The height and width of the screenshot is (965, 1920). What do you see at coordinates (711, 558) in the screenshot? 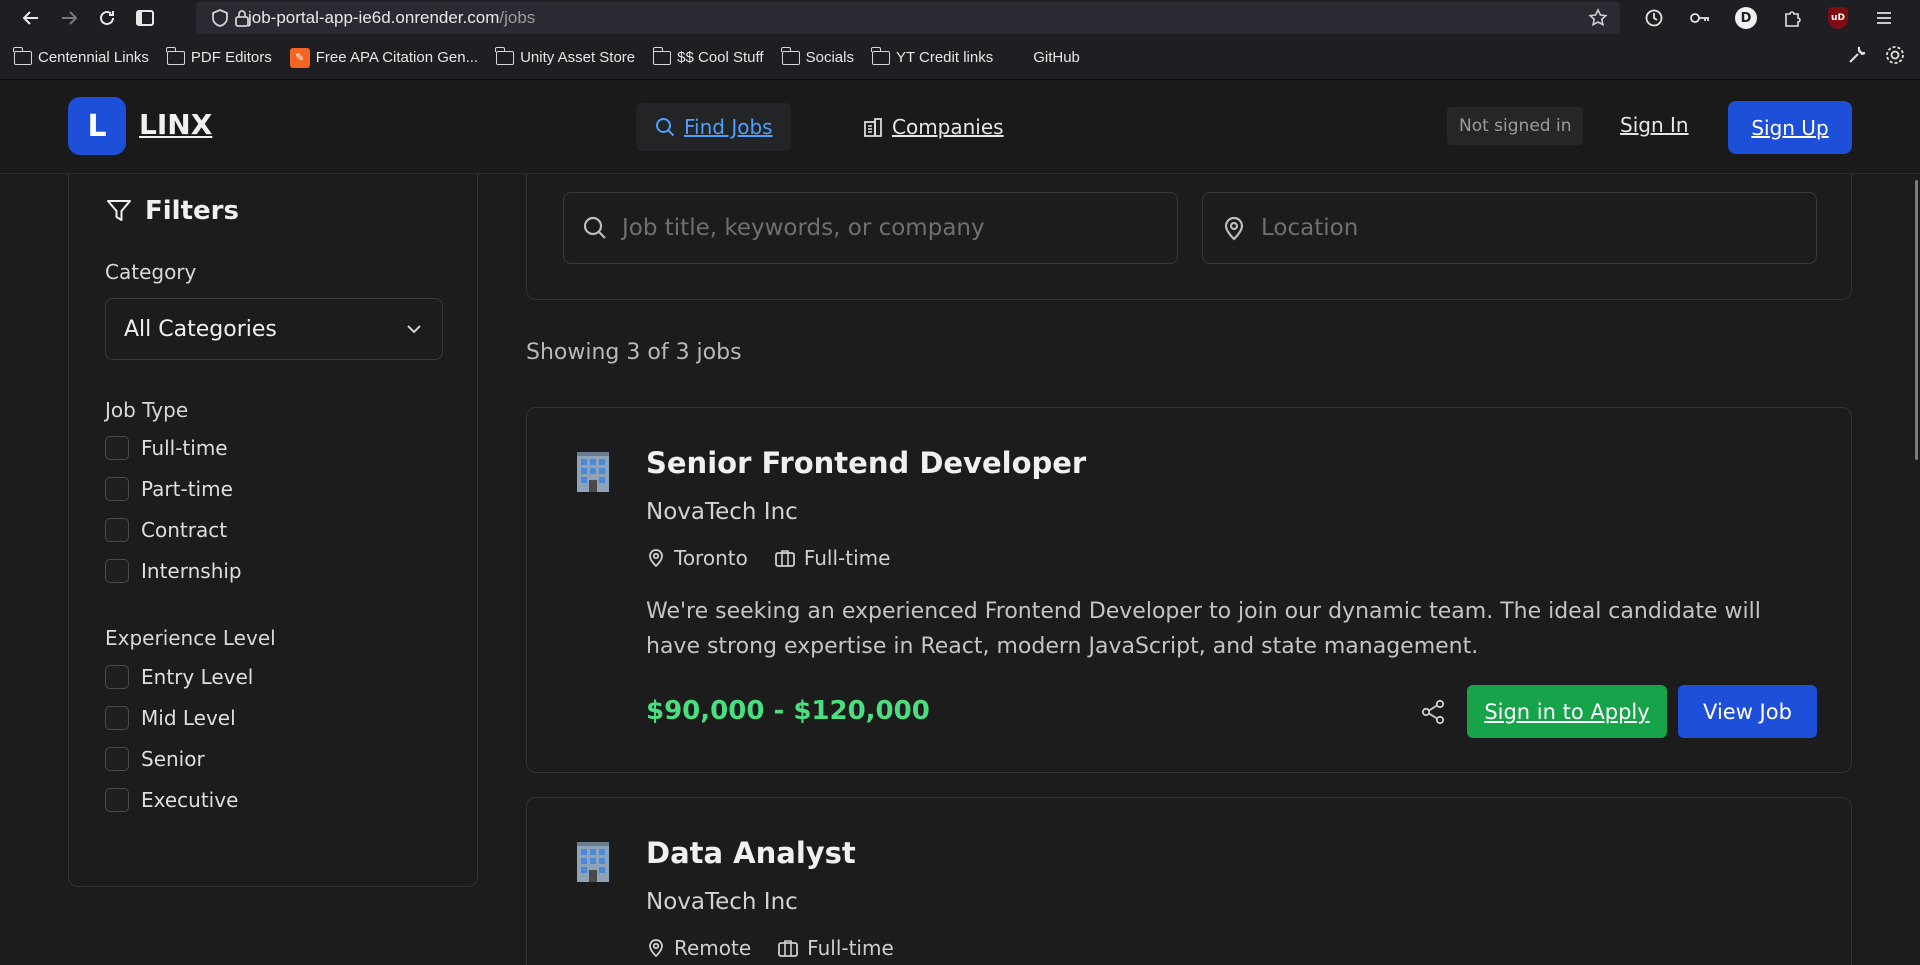
I see `job-location-text: Toronto` at bounding box center [711, 558].